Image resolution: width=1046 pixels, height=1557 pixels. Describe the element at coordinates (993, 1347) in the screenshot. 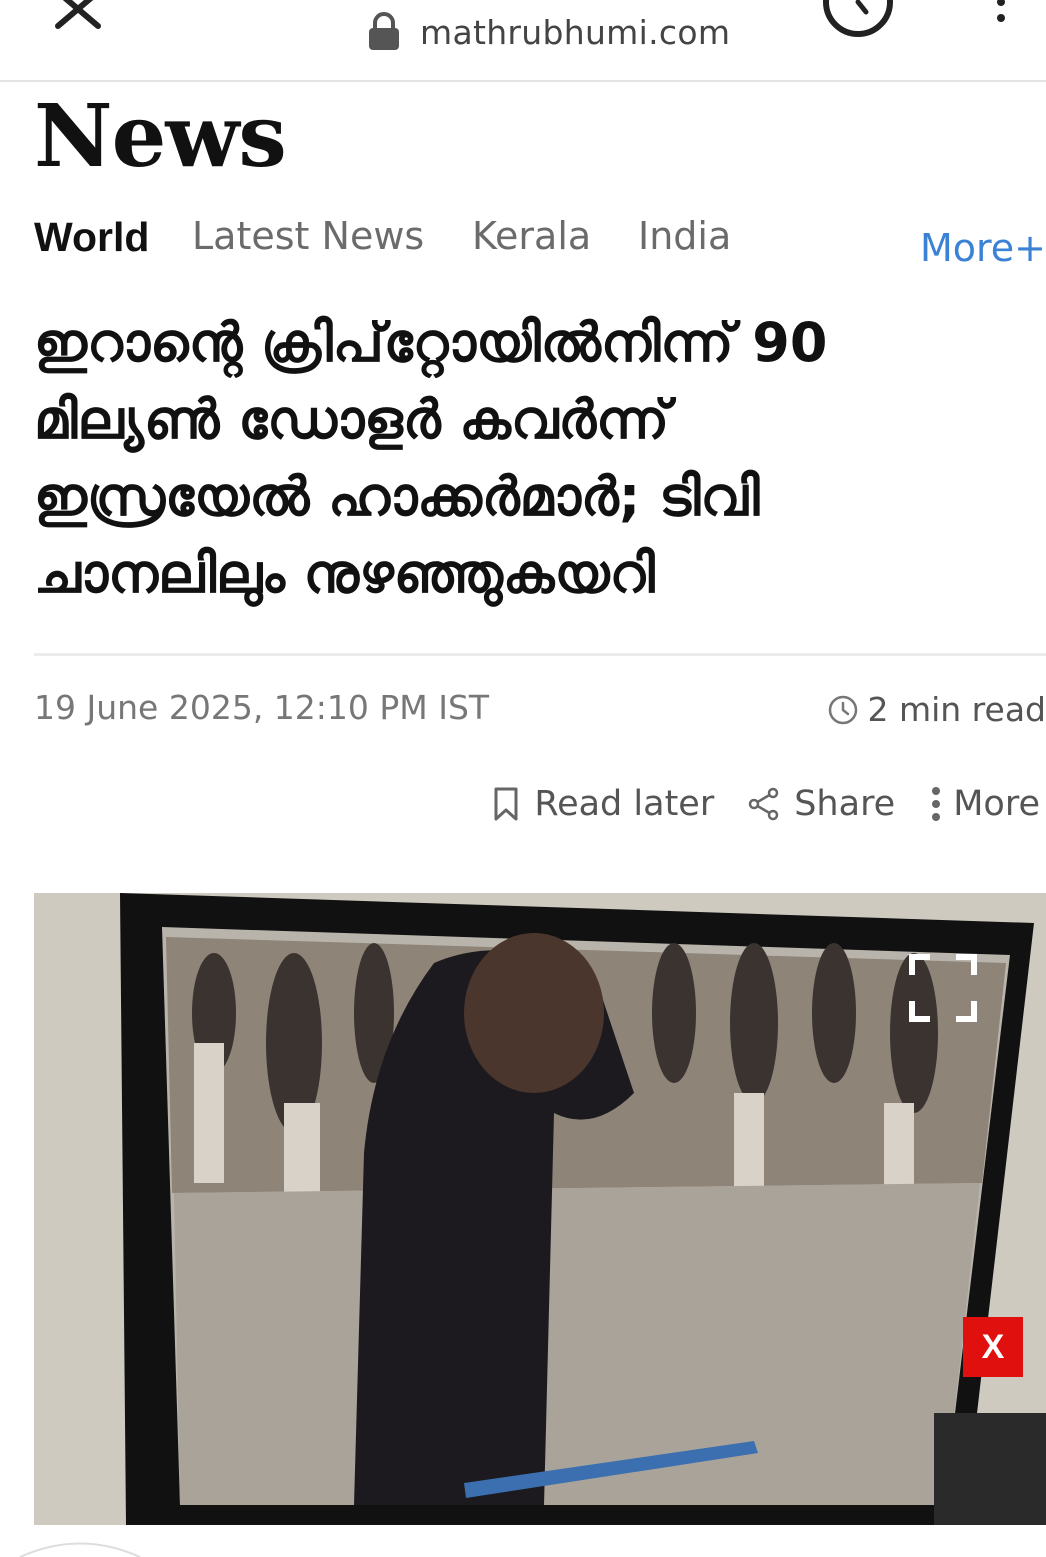

I see `close-button: X` at that location.